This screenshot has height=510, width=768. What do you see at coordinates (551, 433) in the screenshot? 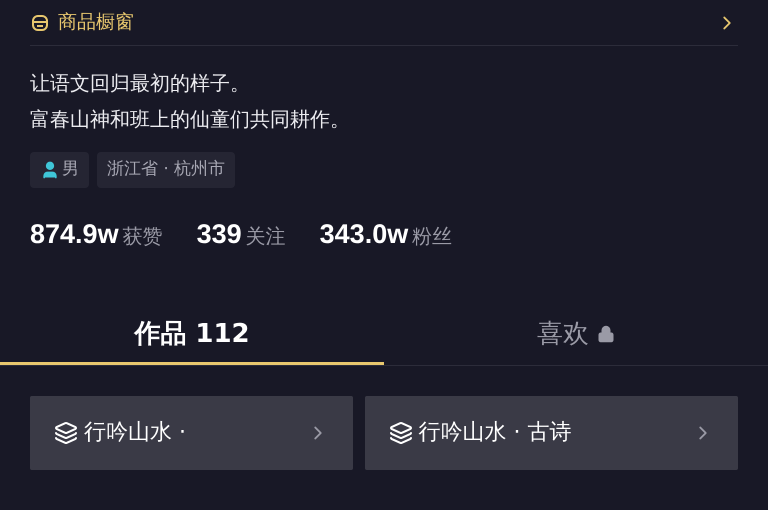
I see `collection-card: 行吟山水 · 古诗` at bounding box center [551, 433].